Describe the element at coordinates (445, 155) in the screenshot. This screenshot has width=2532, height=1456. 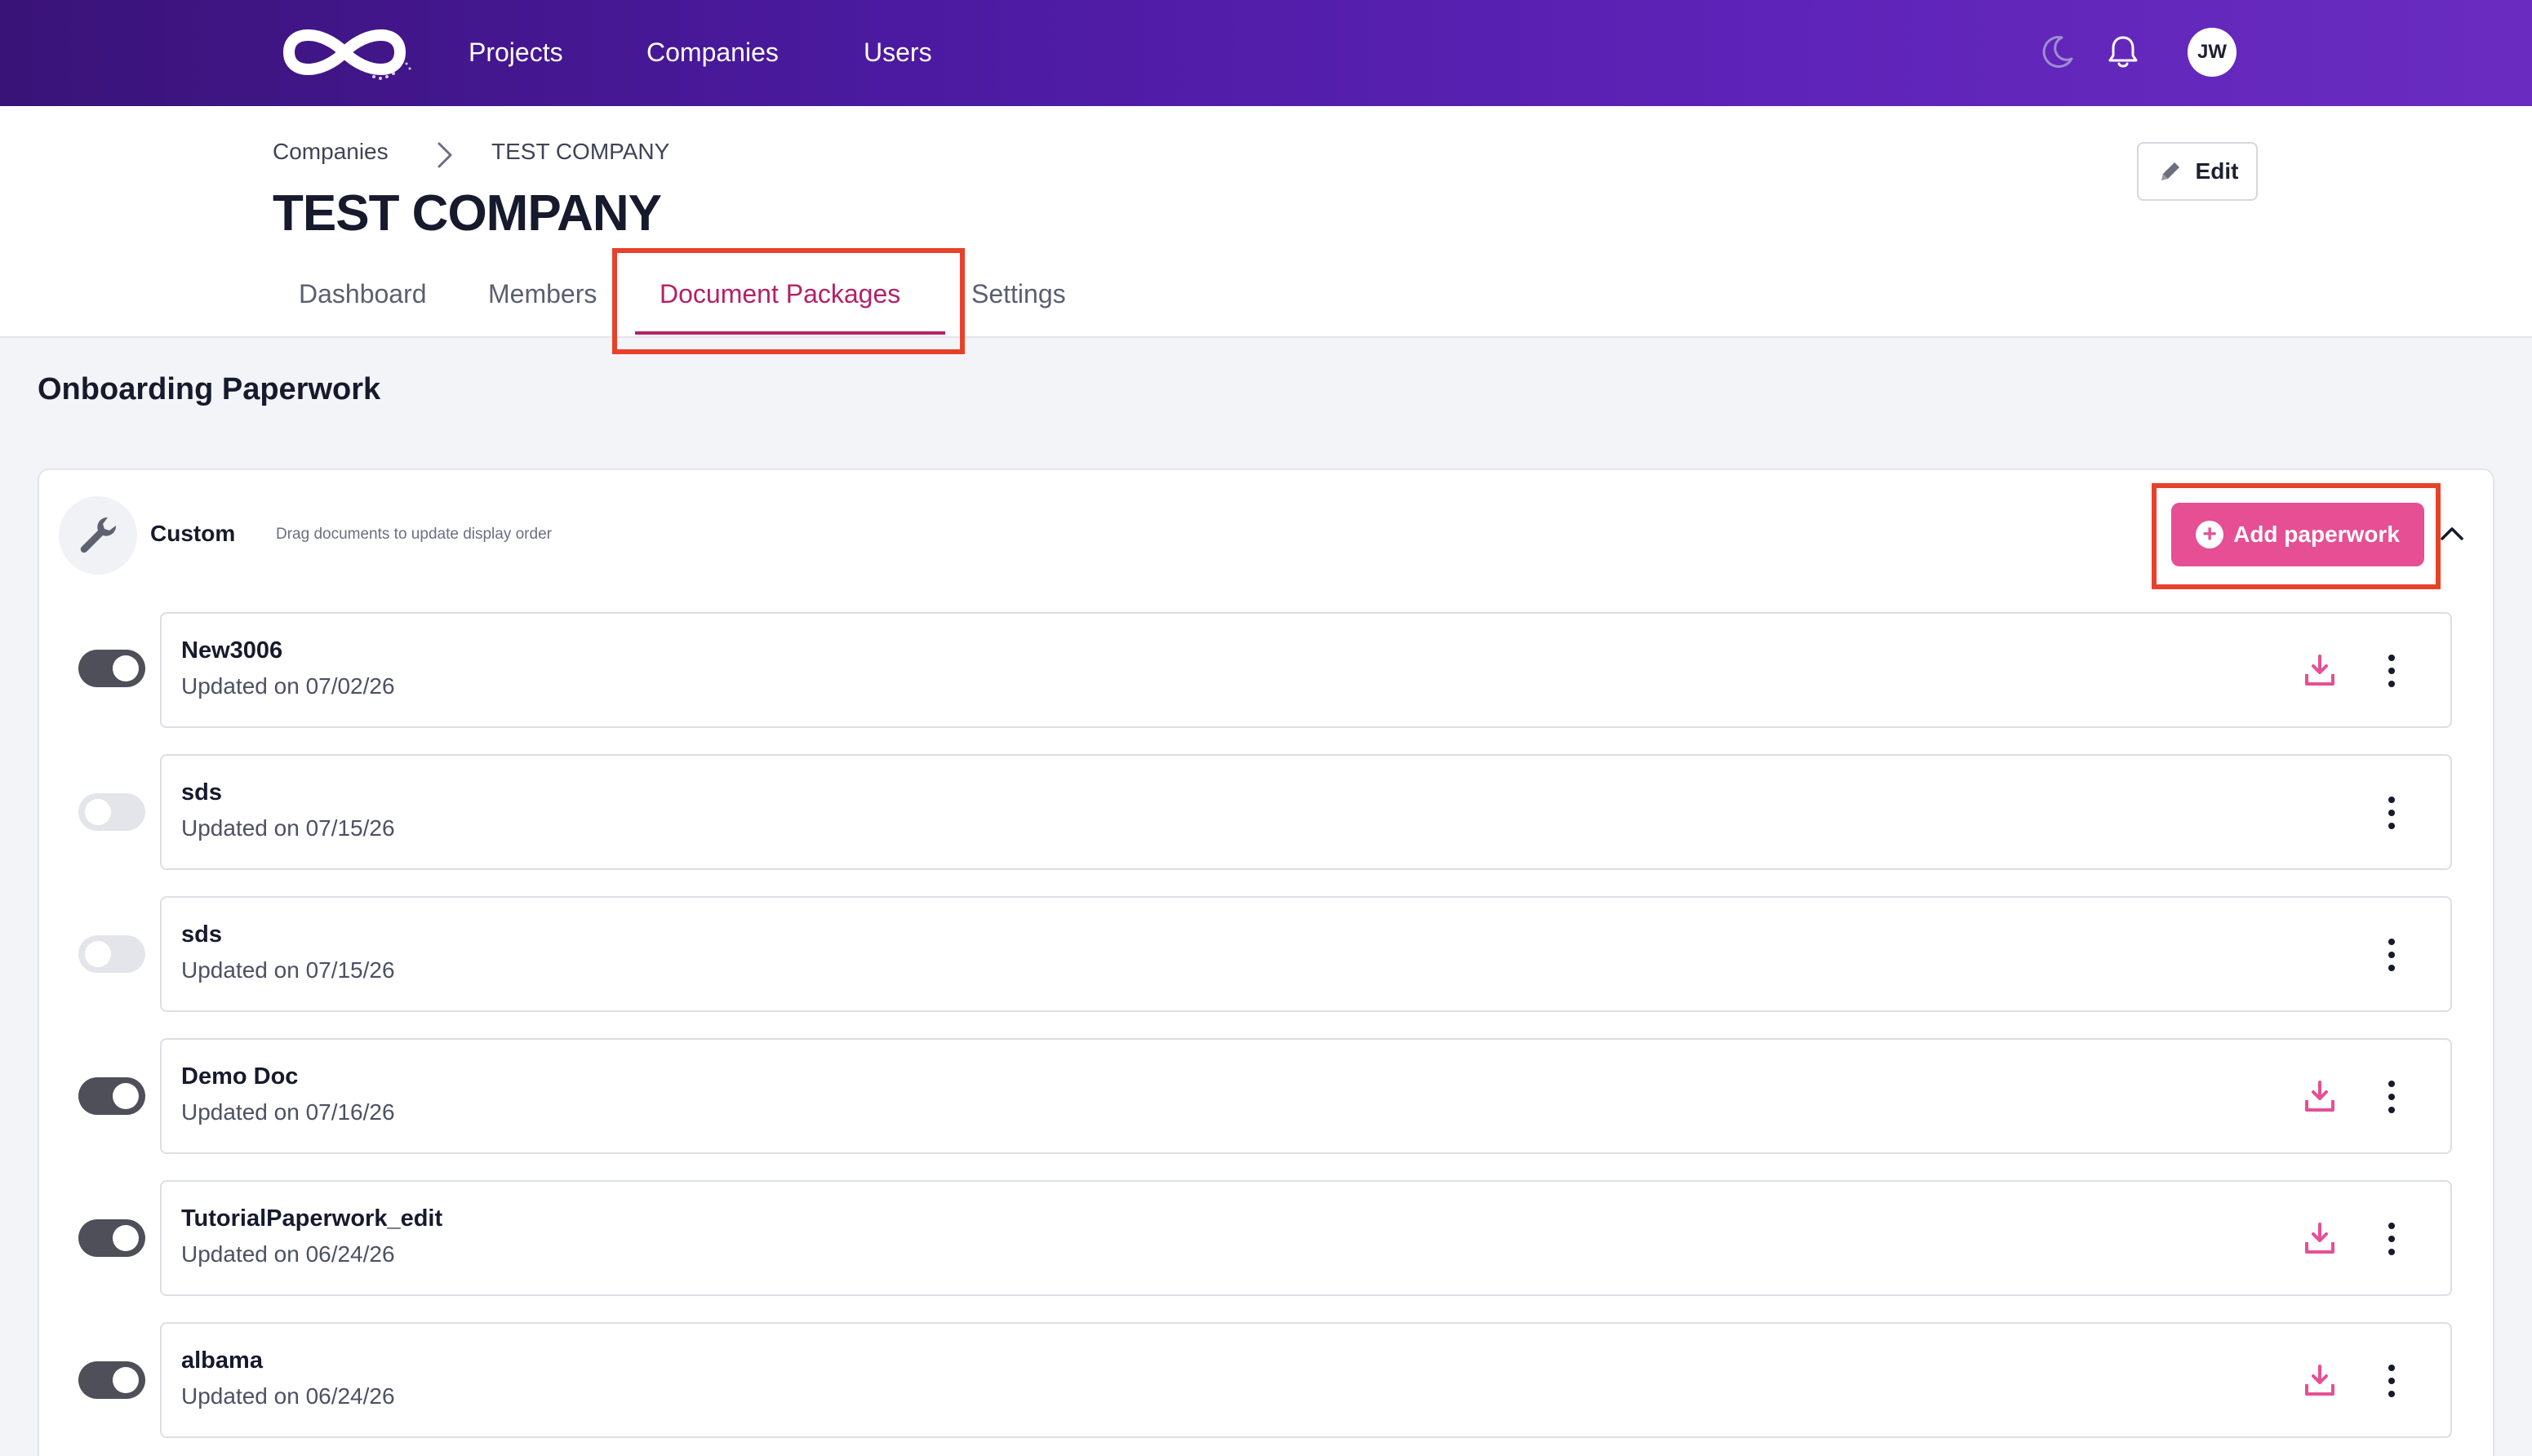
I see `chevron-right-icon` at that location.